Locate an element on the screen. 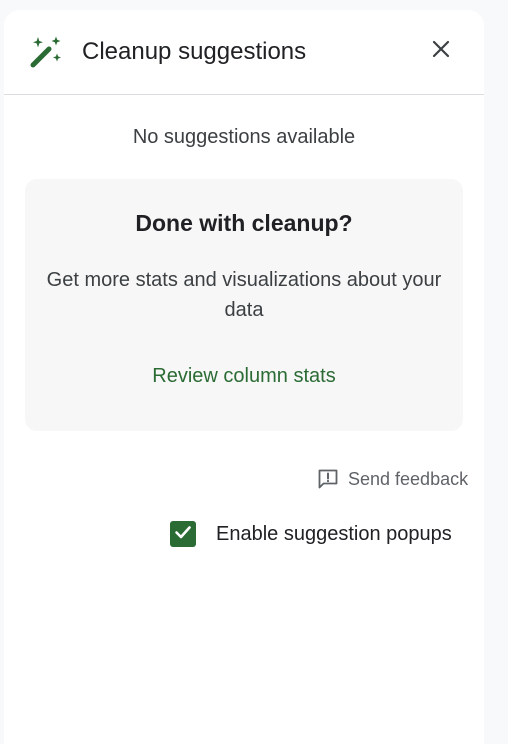 The height and width of the screenshot is (744, 508). review-column-stats-link: Review column stats is located at coordinates (244, 376).